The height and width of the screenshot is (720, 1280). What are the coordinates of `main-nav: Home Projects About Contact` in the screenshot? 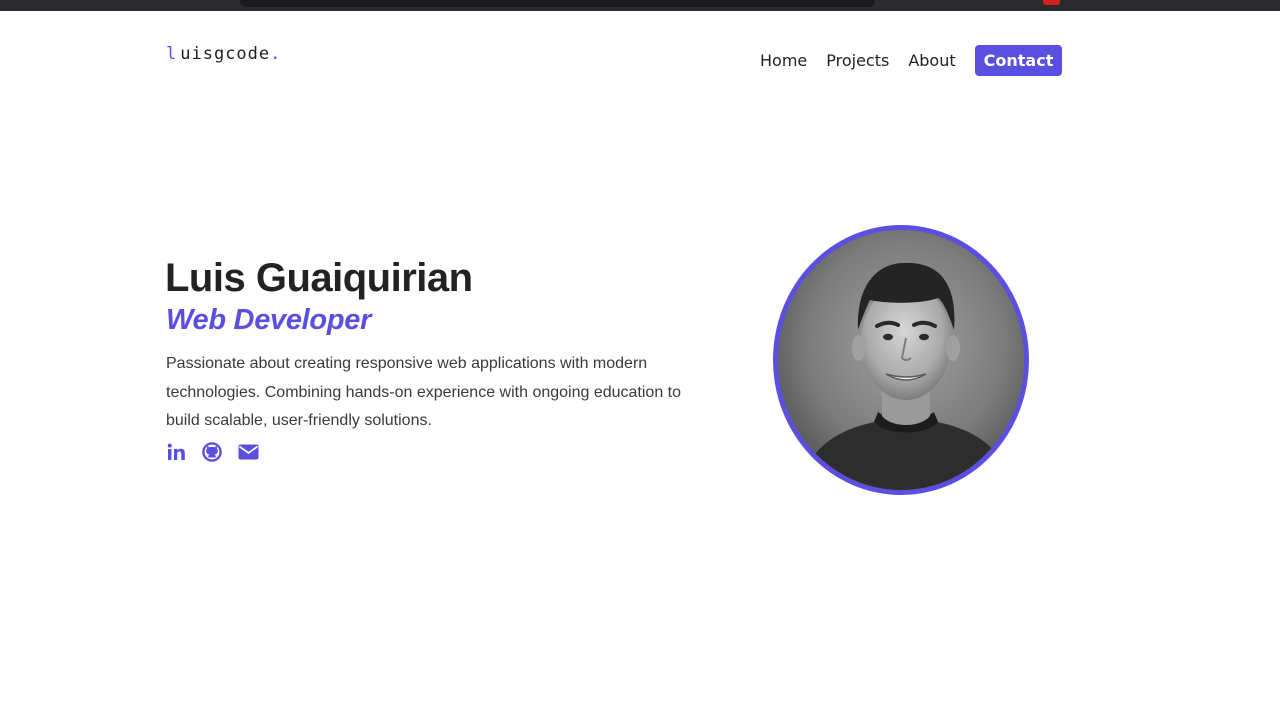 It's located at (920, 60).